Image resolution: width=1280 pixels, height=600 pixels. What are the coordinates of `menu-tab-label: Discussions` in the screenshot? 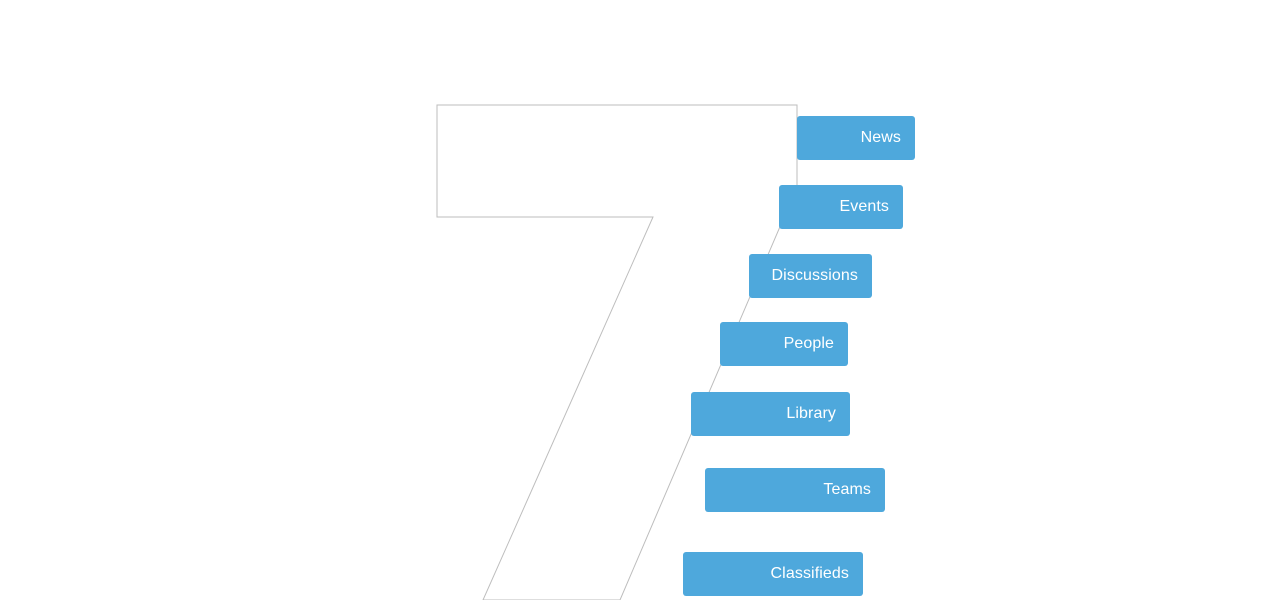 It's located at (814, 275).